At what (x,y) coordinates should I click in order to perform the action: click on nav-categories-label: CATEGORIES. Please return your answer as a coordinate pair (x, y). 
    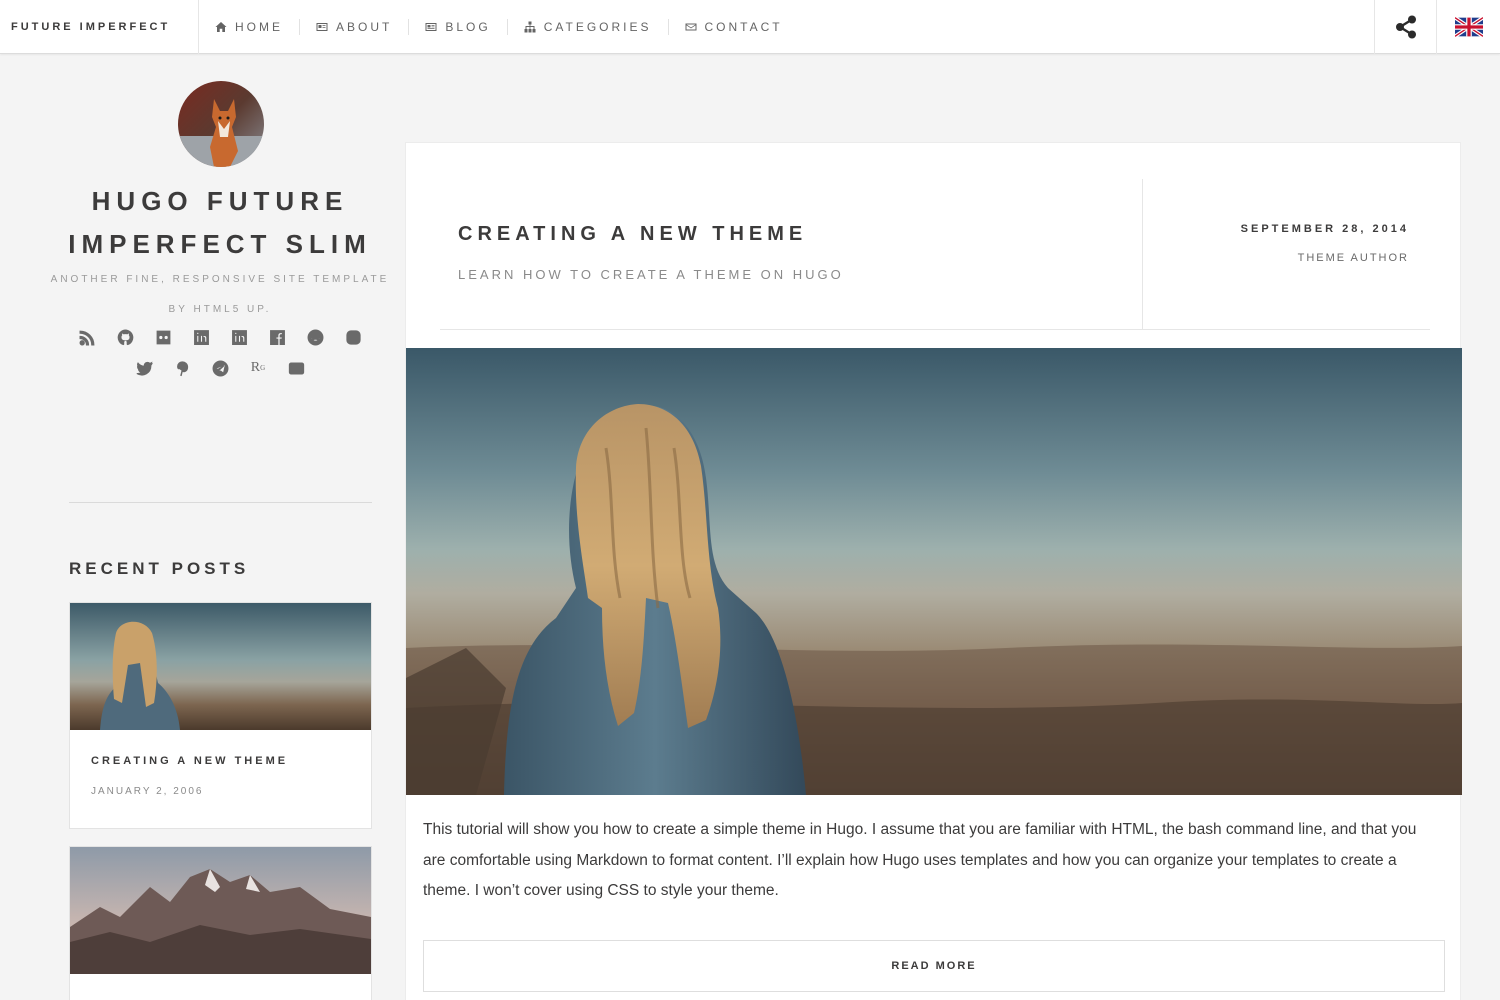
    Looking at the image, I should click on (597, 27).